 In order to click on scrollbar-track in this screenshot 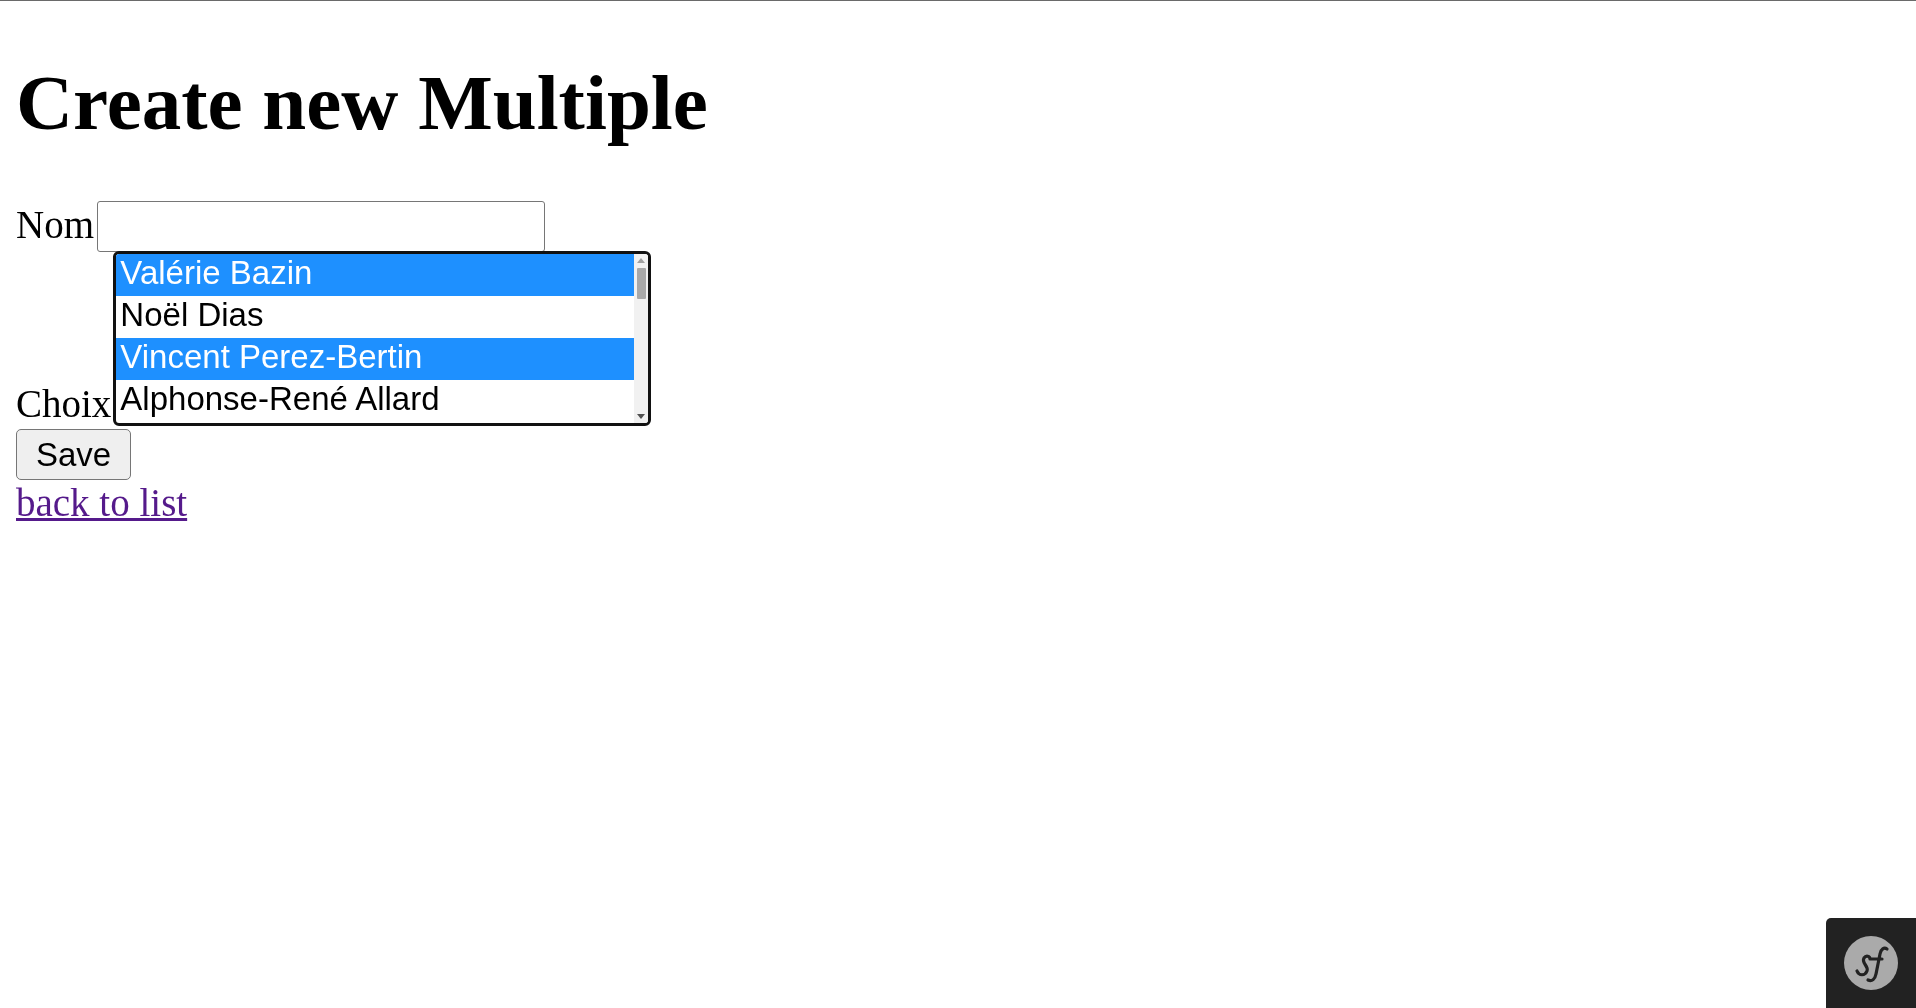, I will do `click(641, 338)`.